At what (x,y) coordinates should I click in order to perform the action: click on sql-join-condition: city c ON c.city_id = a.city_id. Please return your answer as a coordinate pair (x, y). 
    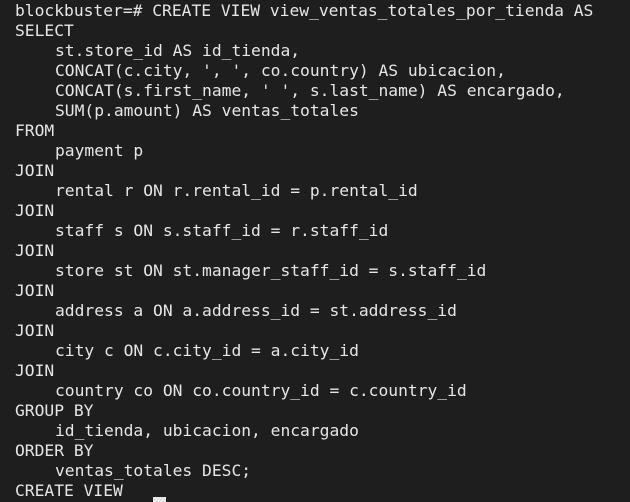
    Looking at the image, I should click on (207, 350).